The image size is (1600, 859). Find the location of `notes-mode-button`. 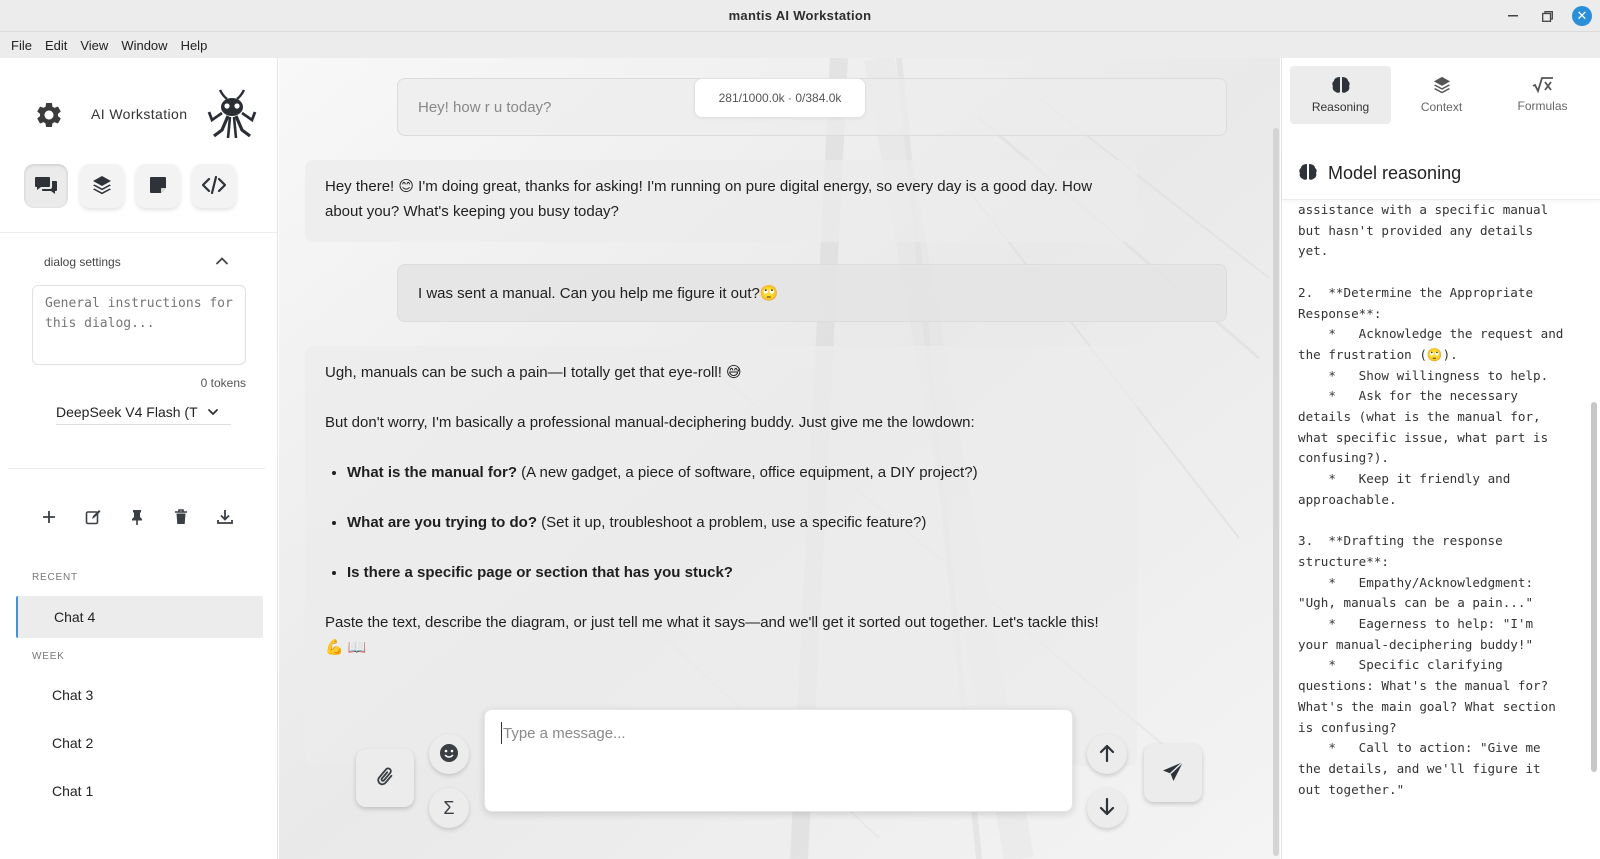

notes-mode-button is located at coordinates (158, 186).